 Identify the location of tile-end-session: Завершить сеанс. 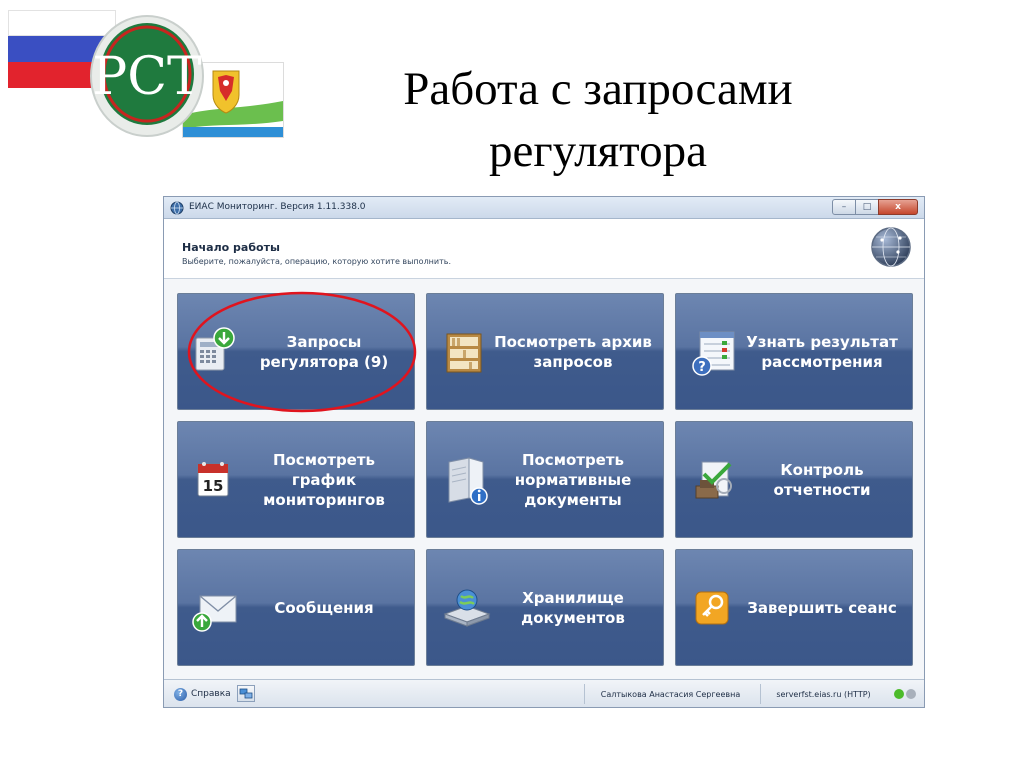
(794, 607).